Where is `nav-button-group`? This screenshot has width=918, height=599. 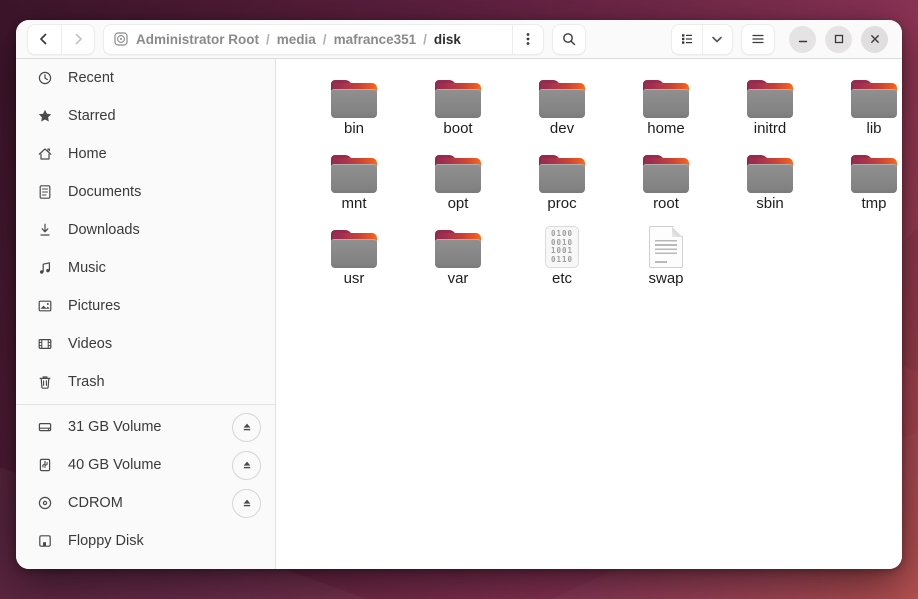
nav-button-group is located at coordinates (61, 39).